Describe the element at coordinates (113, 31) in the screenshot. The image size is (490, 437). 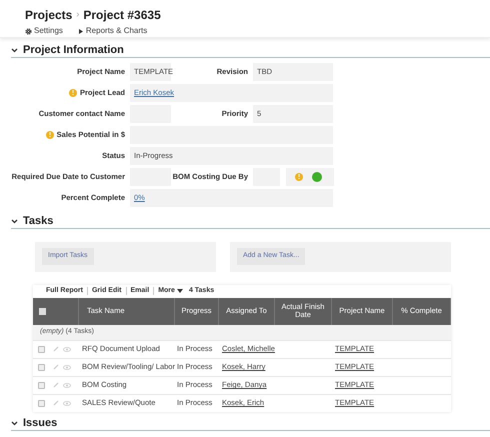
I see `reports-link: Reports & Charts` at that location.